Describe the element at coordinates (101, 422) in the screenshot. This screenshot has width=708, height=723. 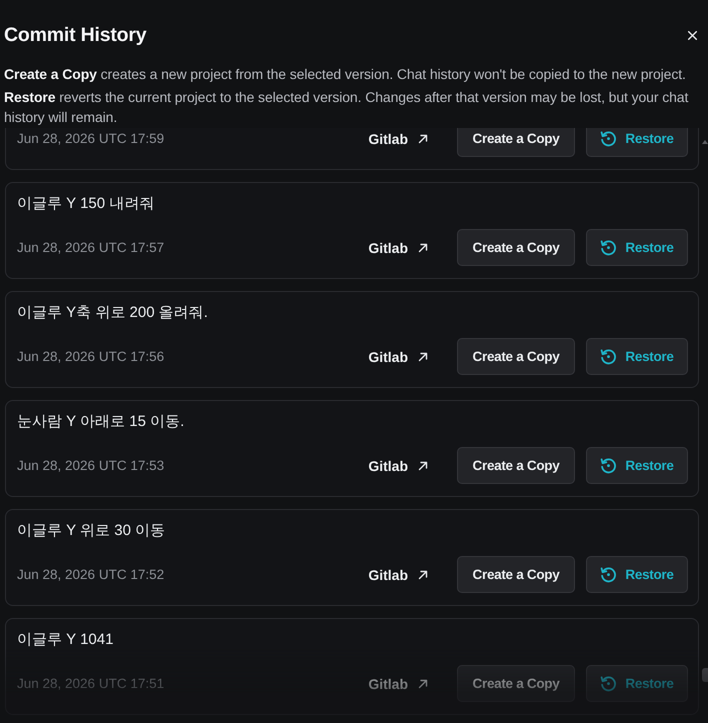
I see `commit-message: 눈사람 Y 아래로 15 이동.` at that location.